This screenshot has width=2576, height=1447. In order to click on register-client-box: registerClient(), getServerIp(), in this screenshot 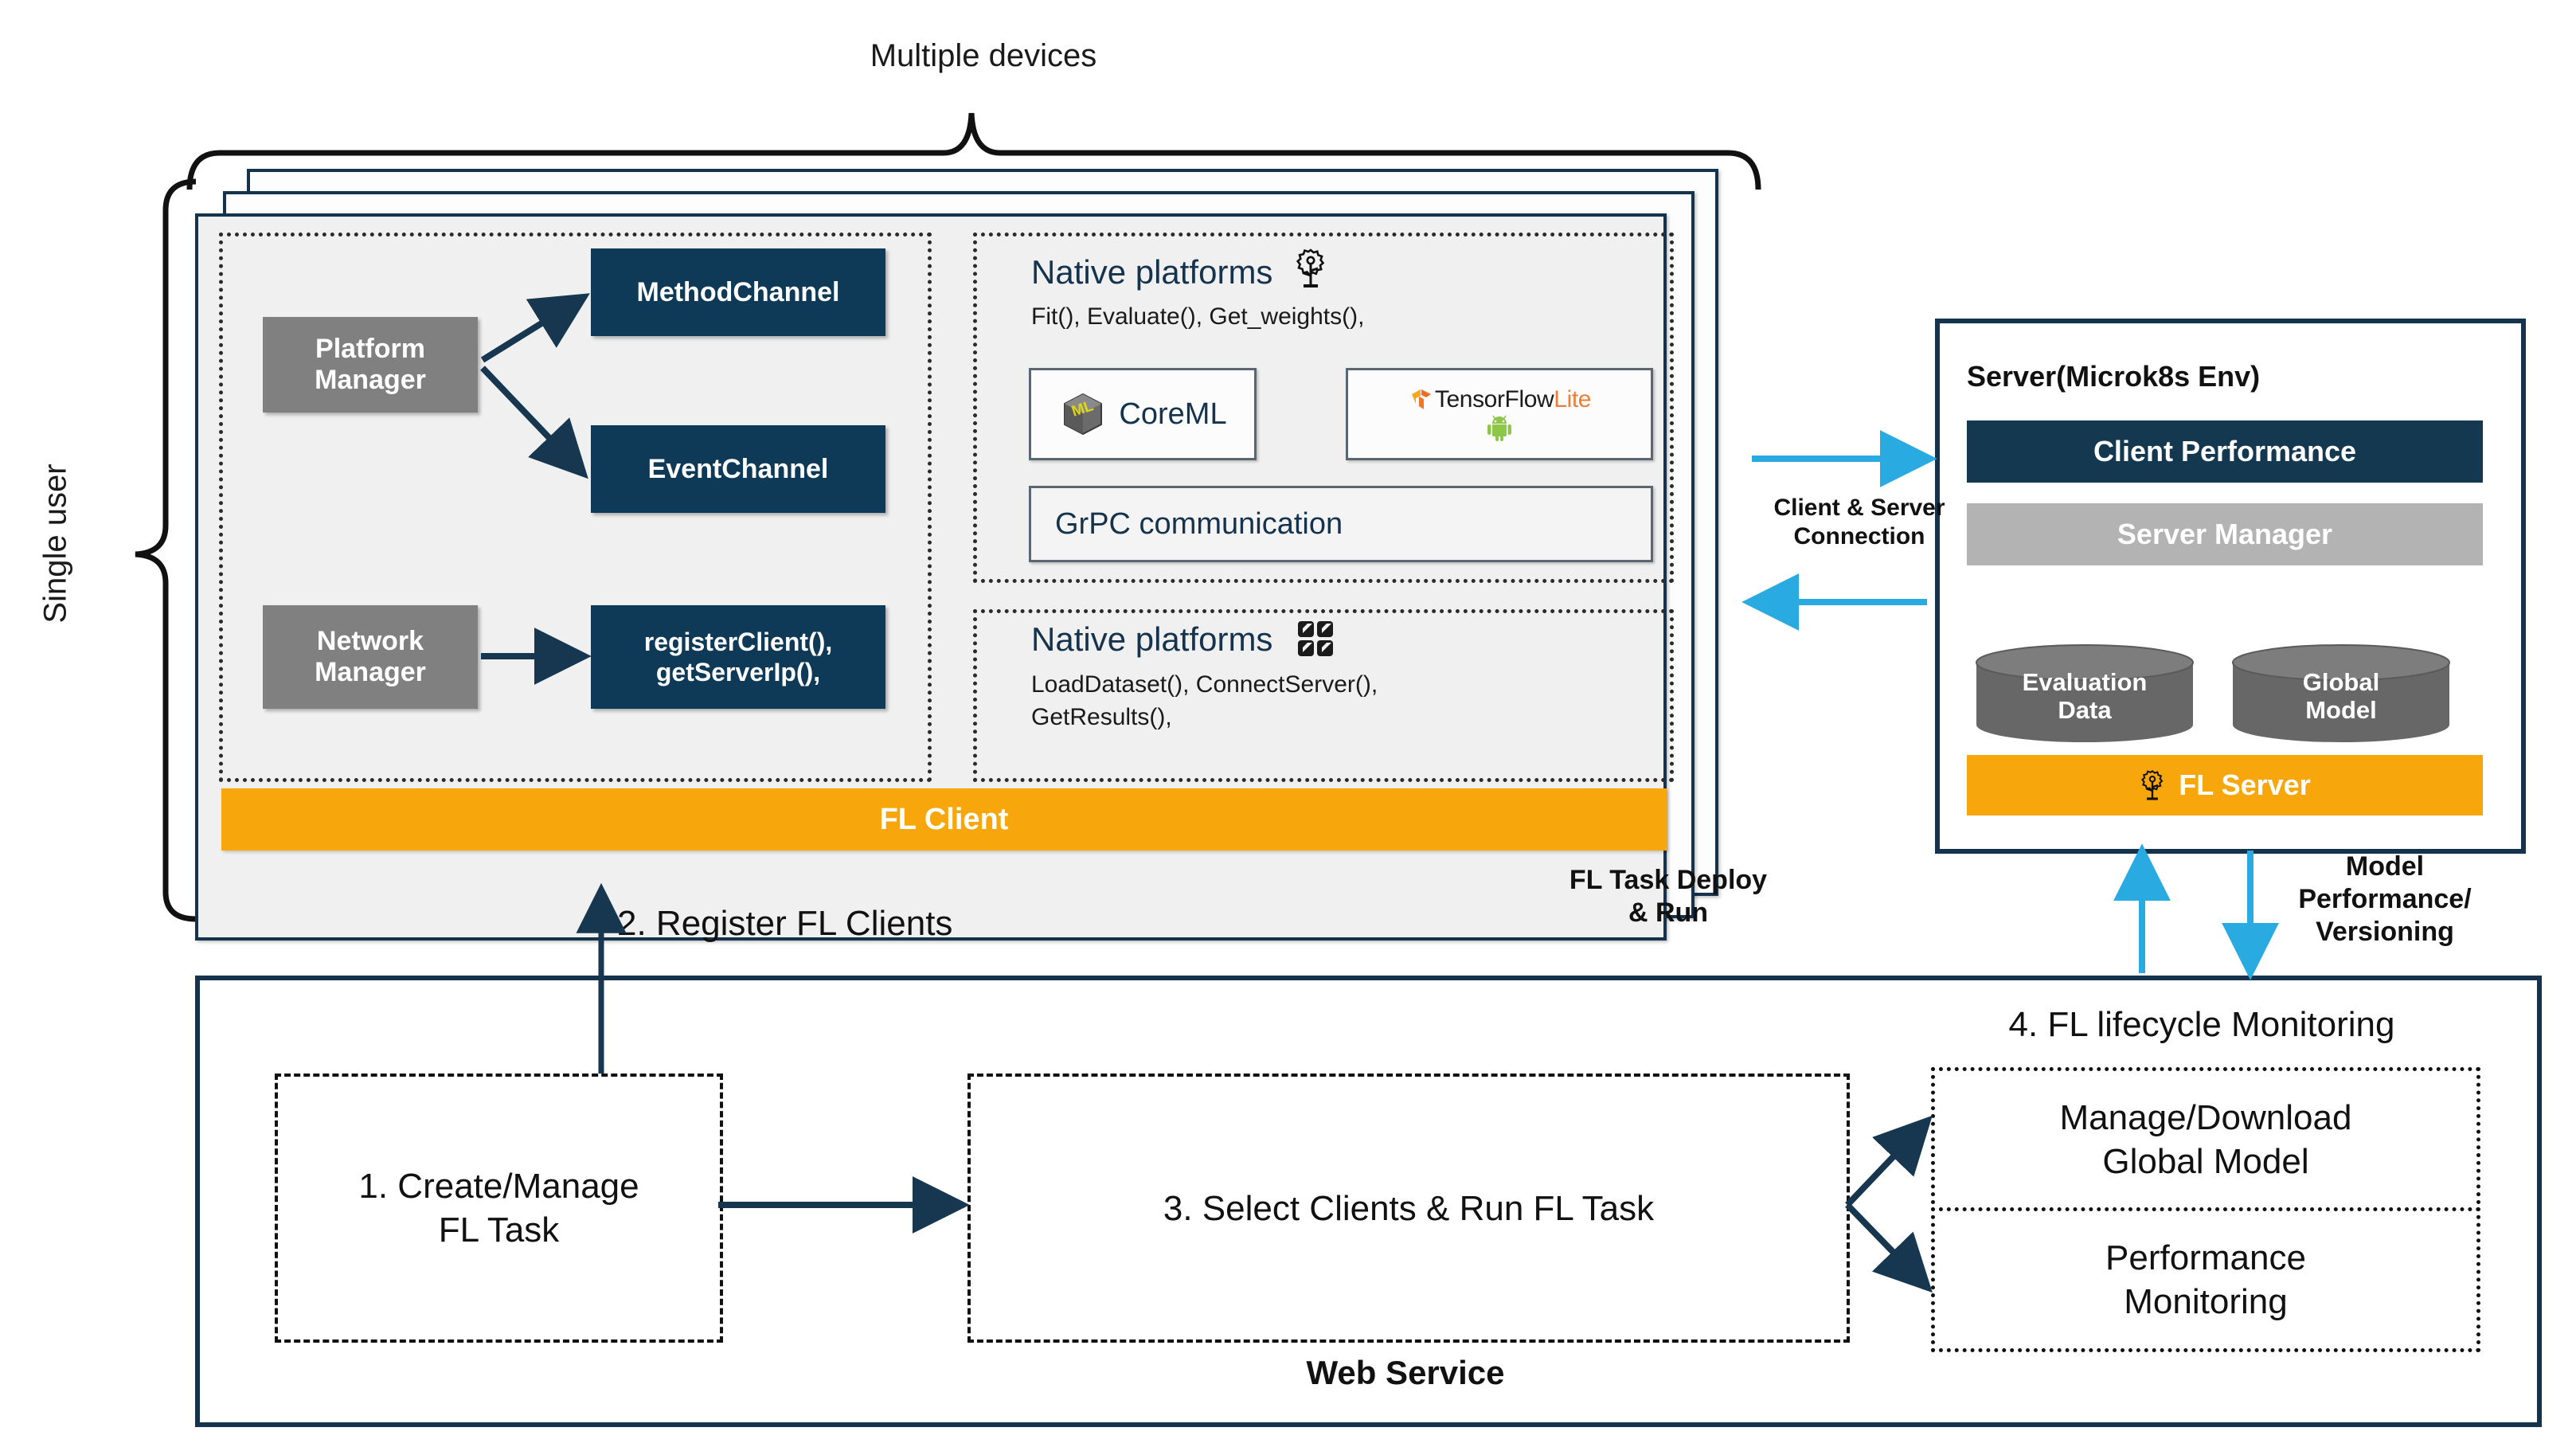, I will do `click(738, 657)`.